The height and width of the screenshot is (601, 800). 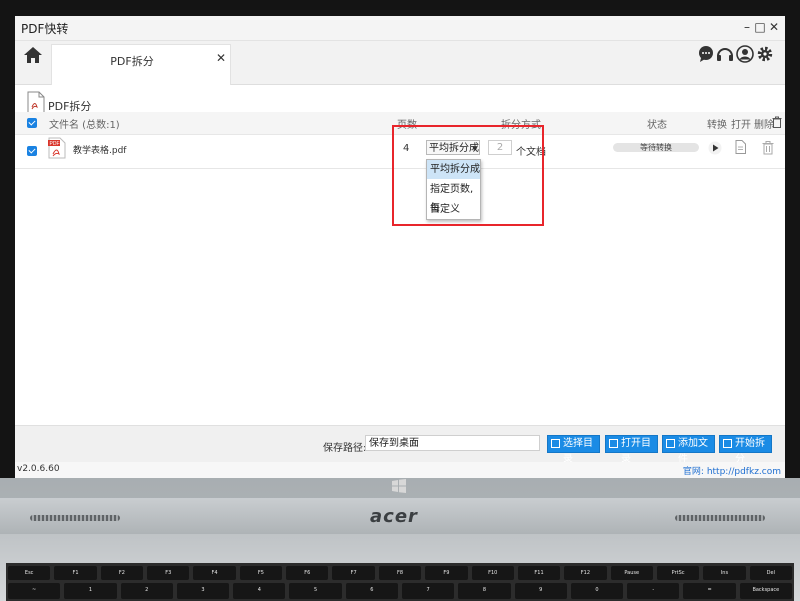 I want to click on choose-dir-button: 选择目录, so click(x=573, y=450).